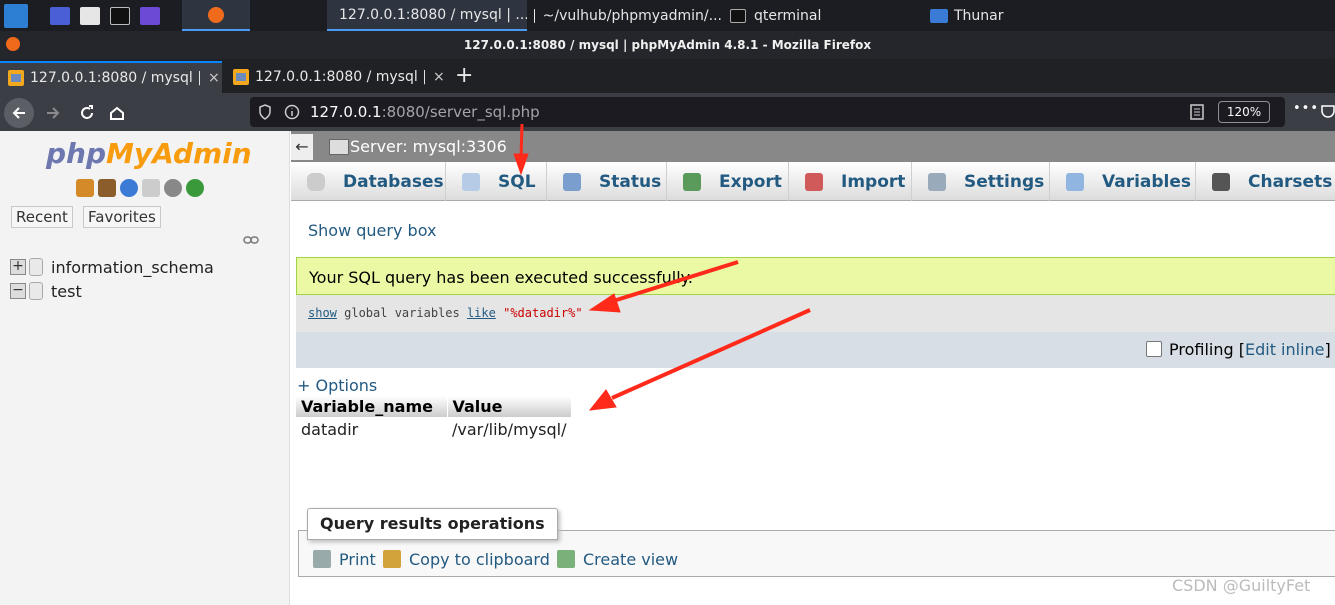 The width and height of the screenshot is (1335, 605). I want to click on sql-icon, so click(471, 181).